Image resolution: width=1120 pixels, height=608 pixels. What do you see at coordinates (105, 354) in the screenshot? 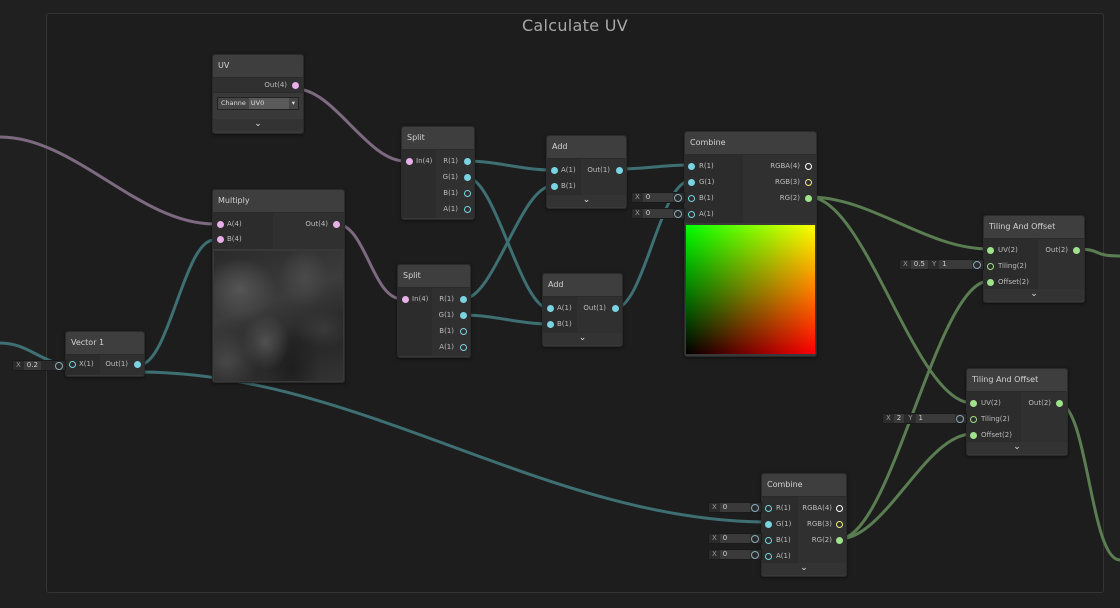
I see `node-vector1: Vector 1 X(1) Out(1)` at bounding box center [105, 354].